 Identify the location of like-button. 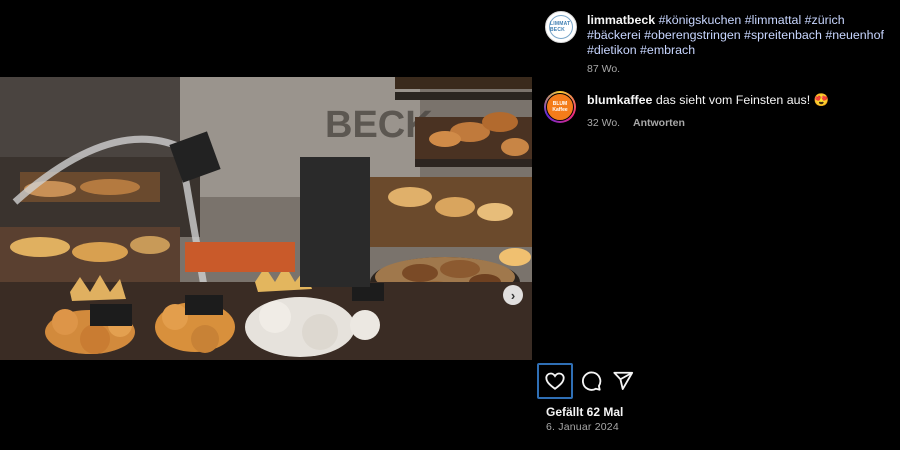
(555, 381).